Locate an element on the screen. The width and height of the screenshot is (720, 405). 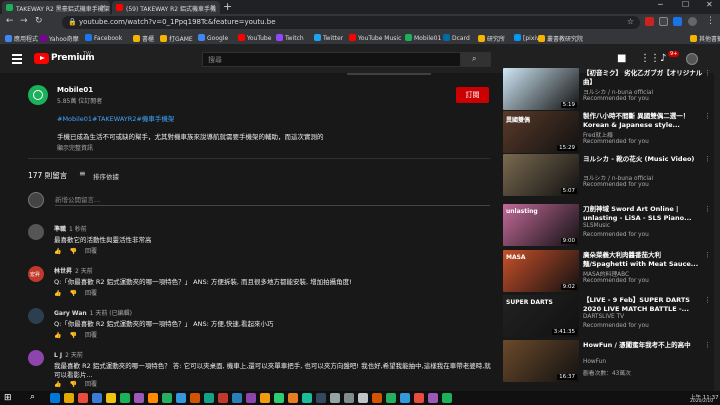
tab-1: TAKEWAY R2 黑豪鋁式機車手機架 × is located at coordinates (56, 7).